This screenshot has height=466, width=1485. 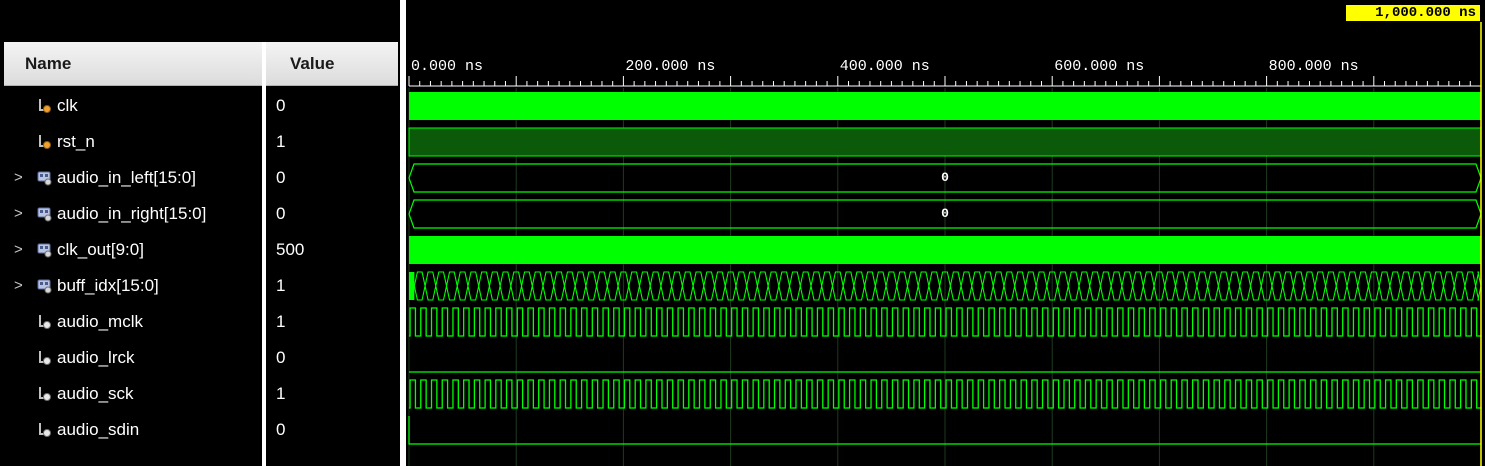 I want to click on signal-row: audio_lrck 0, so click(x=202, y=358).